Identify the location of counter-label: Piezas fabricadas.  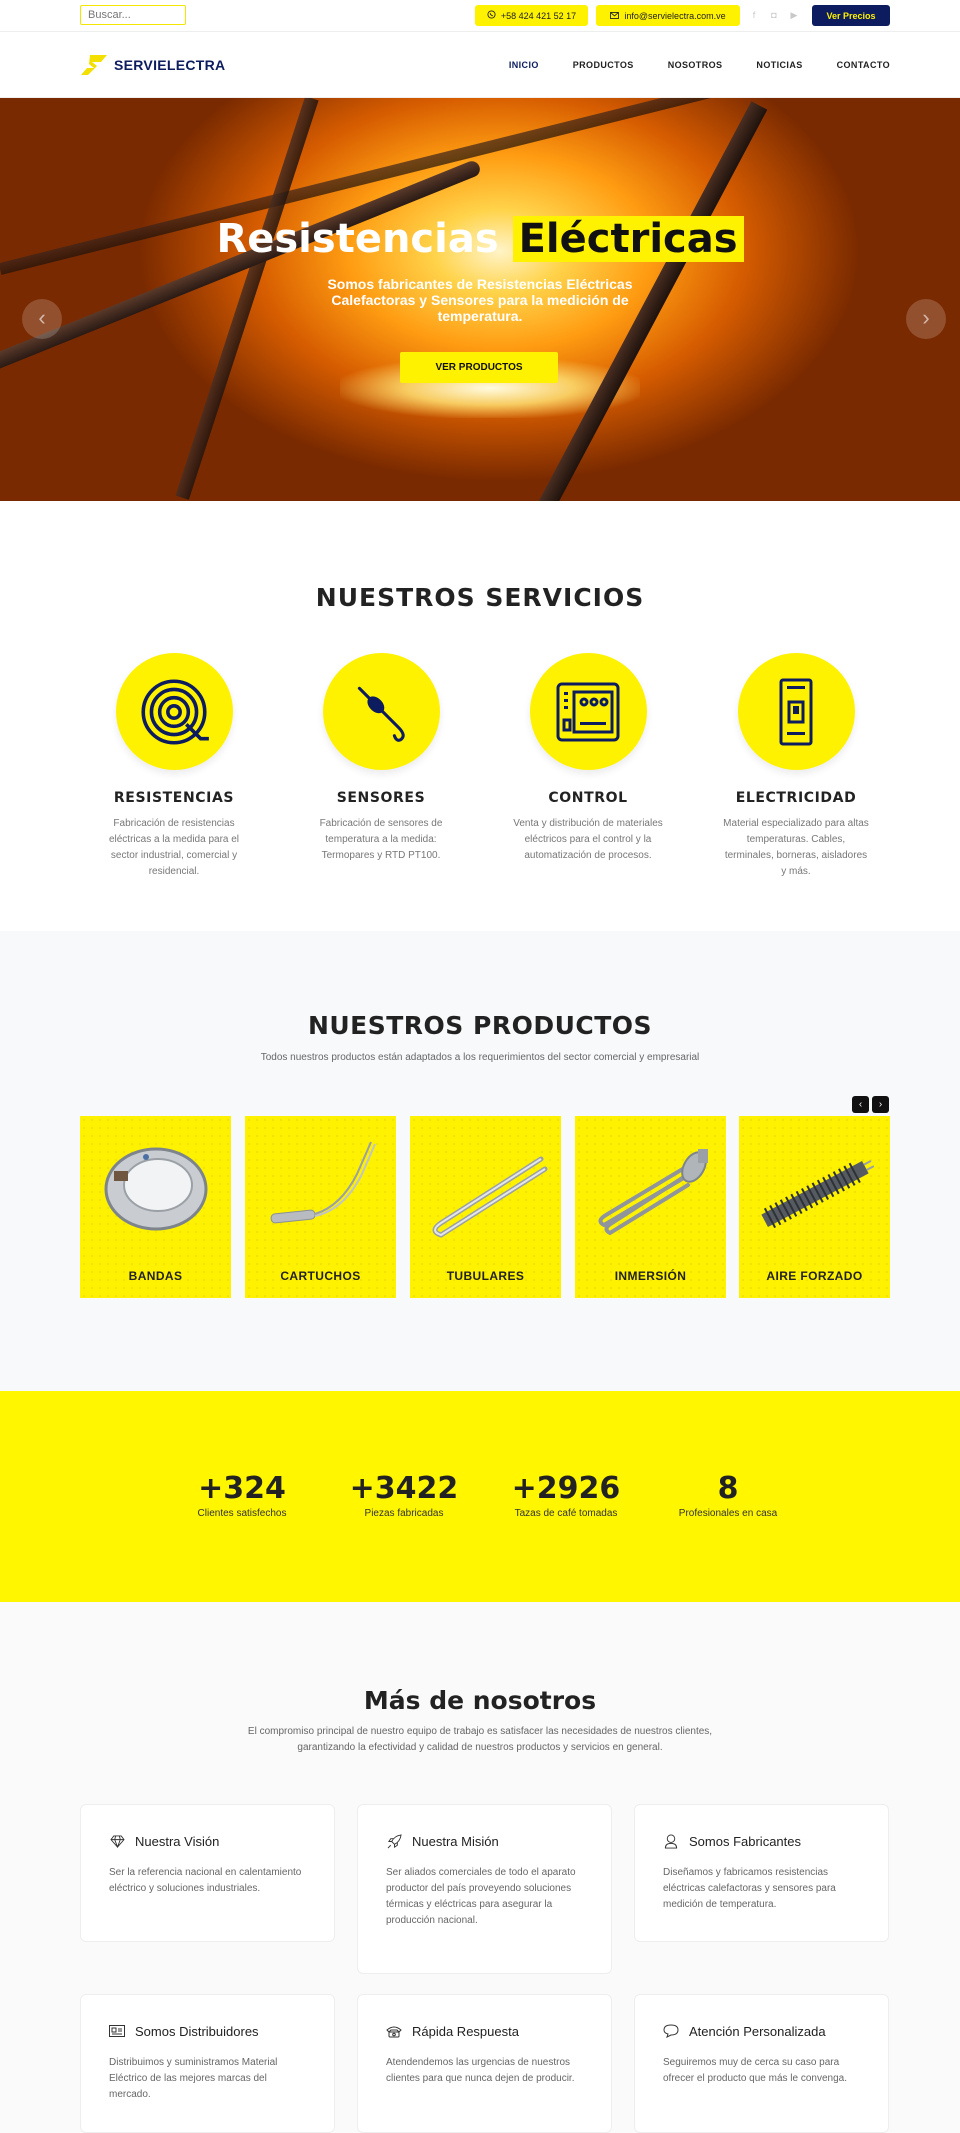
(404, 1513).